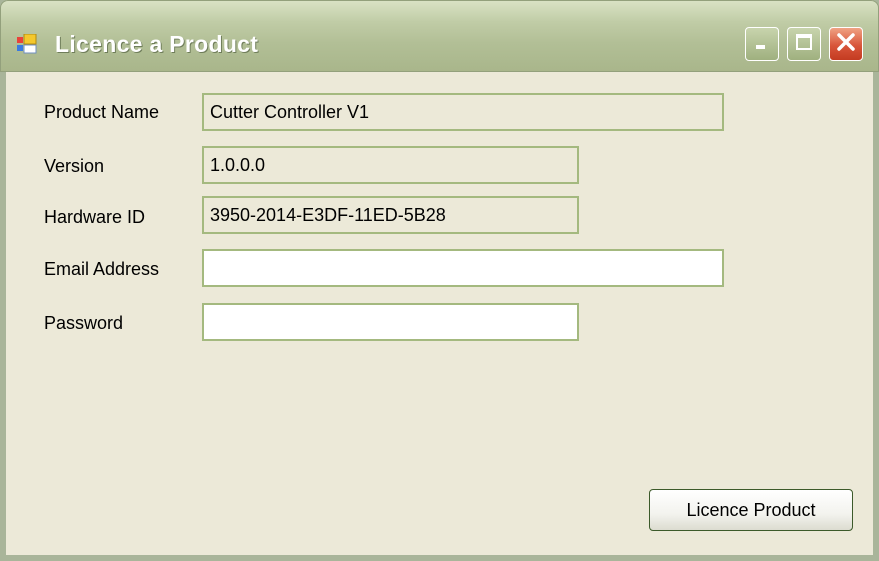 The image size is (879, 561). What do you see at coordinates (27, 43) in the screenshot?
I see `app-window-icon` at bounding box center [27, 43].